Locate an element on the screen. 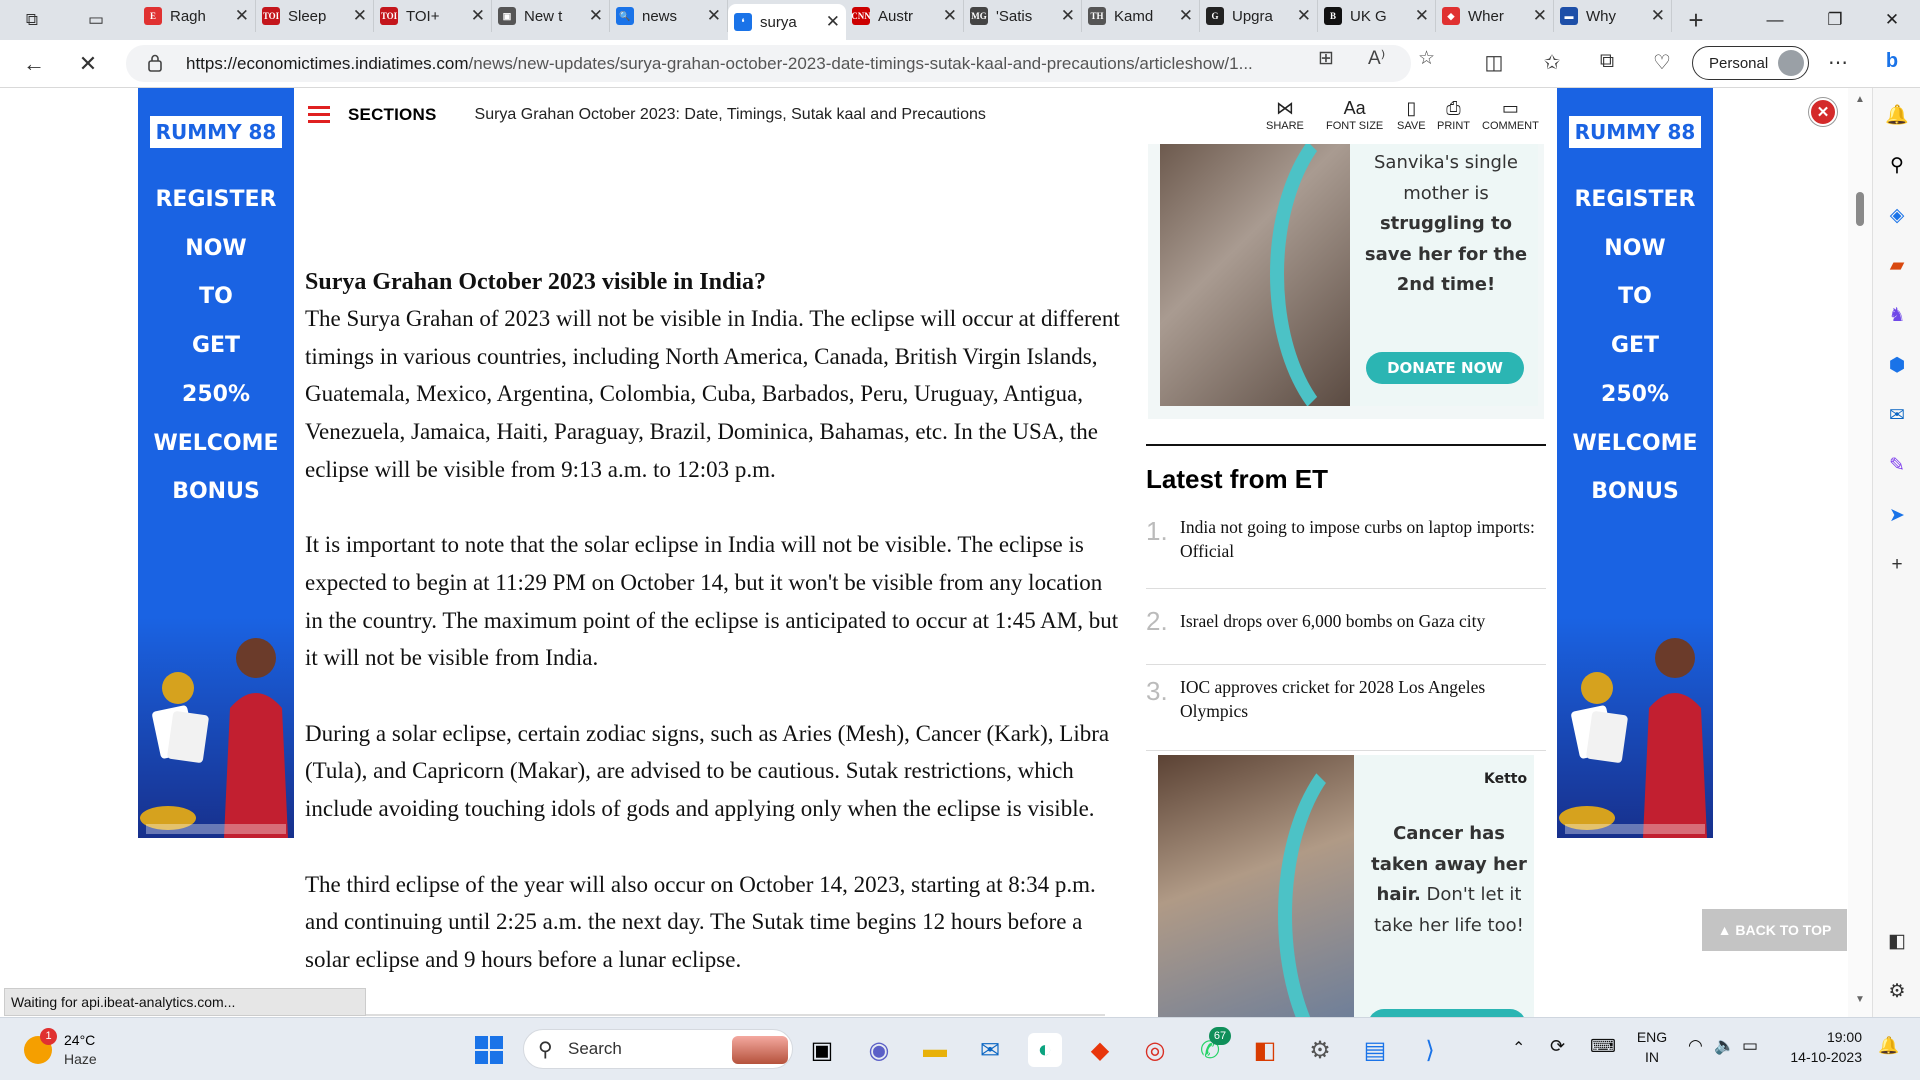 Image resolution: width=1920 pixels, height=1080 pixels. notifications-icon: 🔔 is located at coordinates (1897, 115).